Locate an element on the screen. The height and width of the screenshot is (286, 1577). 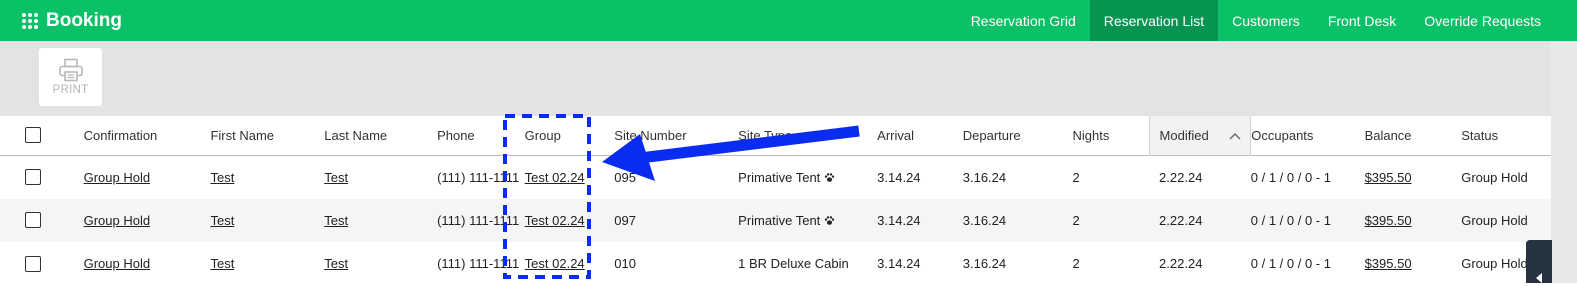
header-site-type: Site Type is located at coordinates (807, 135).